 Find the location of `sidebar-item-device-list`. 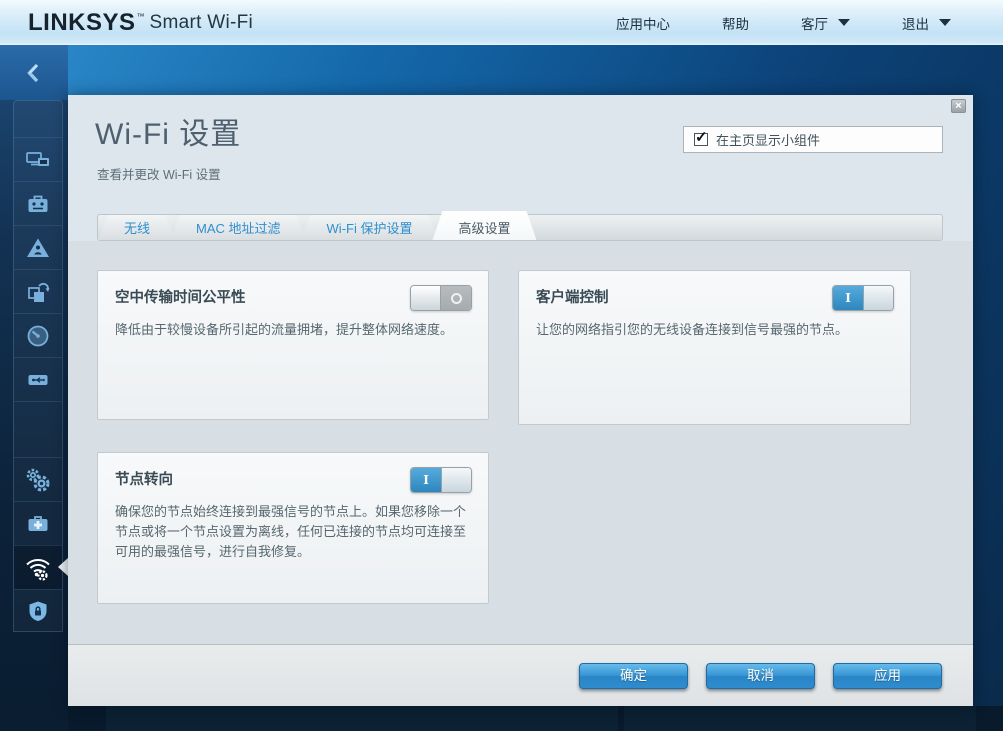

sidebar-item-device-list is located at coordinates (38, 159).